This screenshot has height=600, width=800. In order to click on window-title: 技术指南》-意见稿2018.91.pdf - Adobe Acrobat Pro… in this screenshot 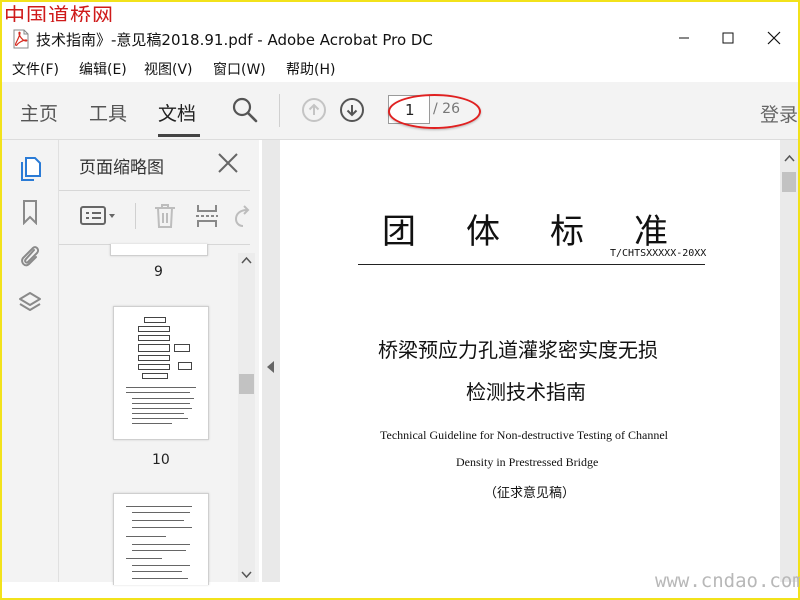, I will do `click(234, 40)`.